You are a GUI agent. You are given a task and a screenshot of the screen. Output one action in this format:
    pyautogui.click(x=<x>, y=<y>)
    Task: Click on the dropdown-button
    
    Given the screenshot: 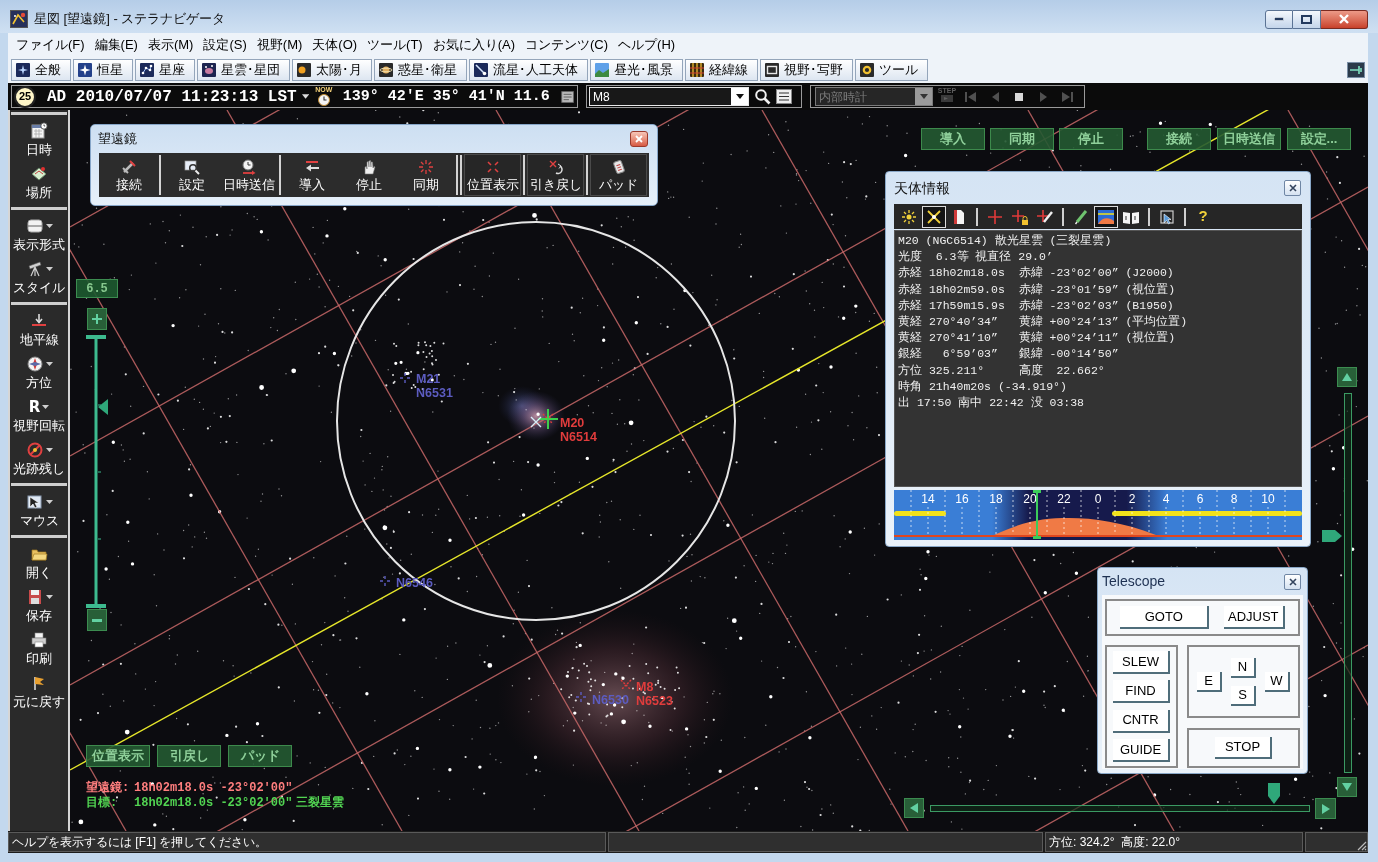 What is the action you would take?
    pyautogui.click(x=739, y=96)
    